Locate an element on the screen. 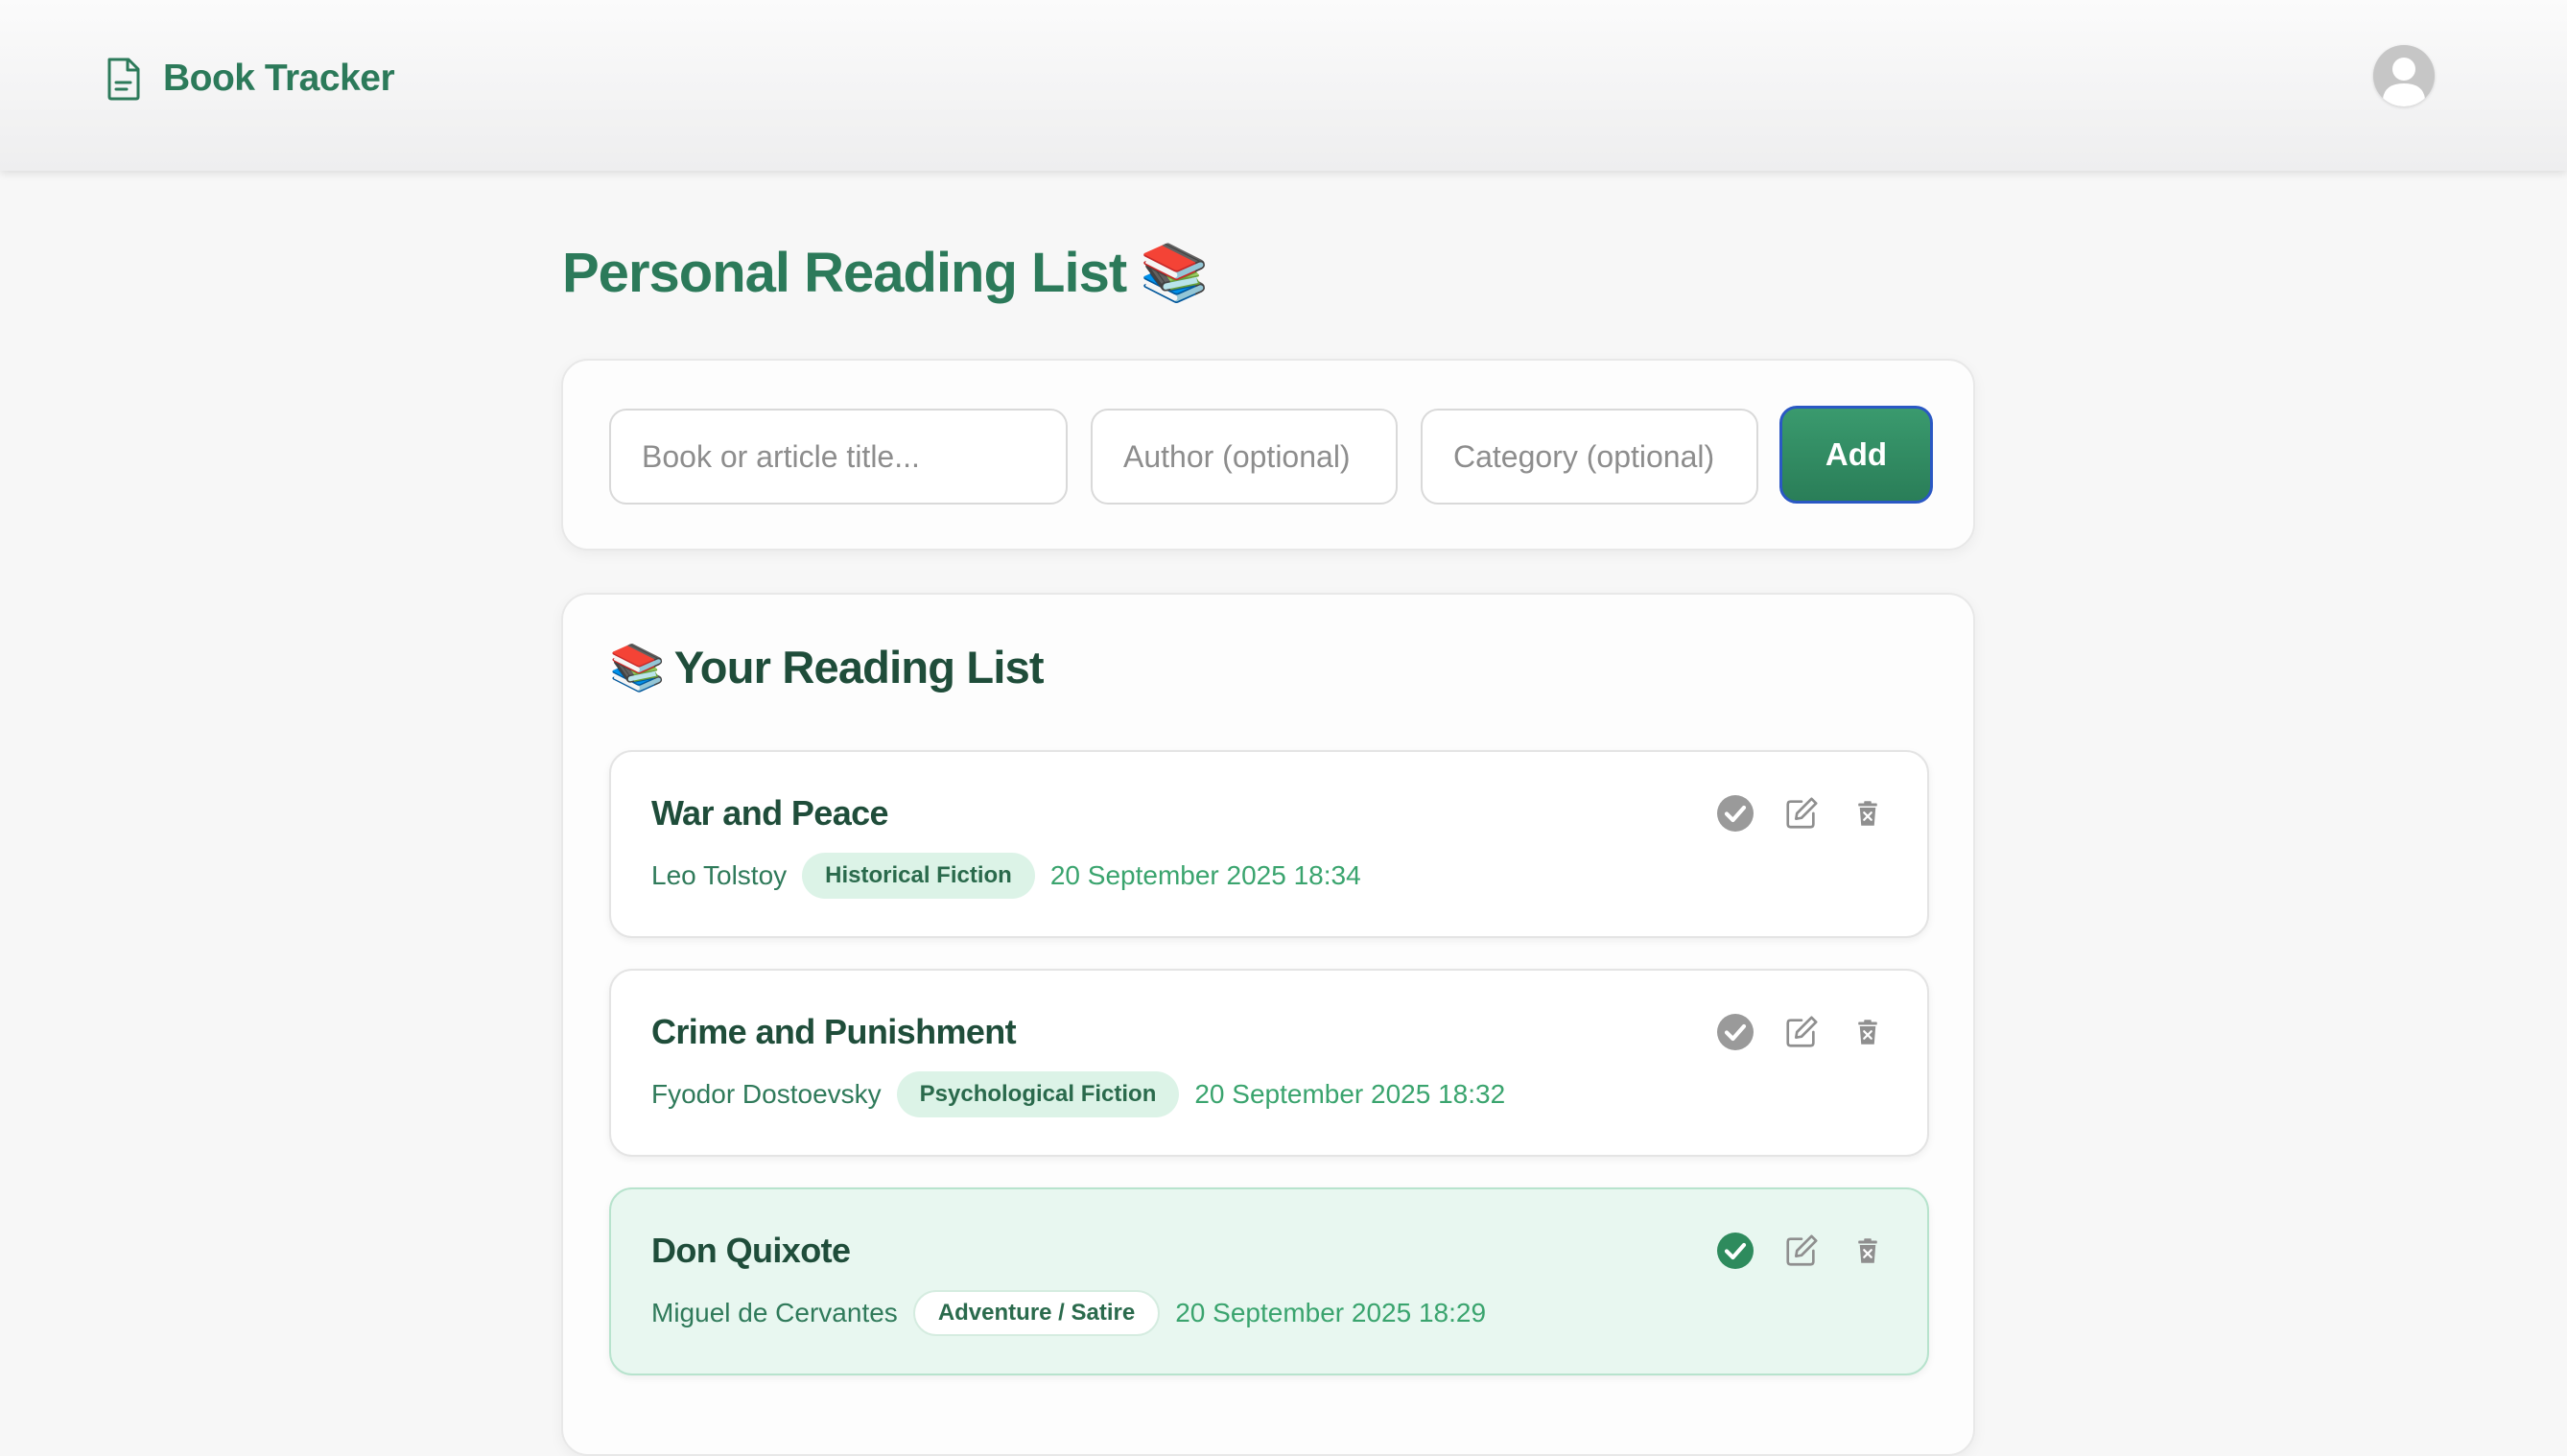 Image resolution: width=2567 pixels, height=1456 pixels. top-bar: Book Tracker is located at coordinates (1283, 86).